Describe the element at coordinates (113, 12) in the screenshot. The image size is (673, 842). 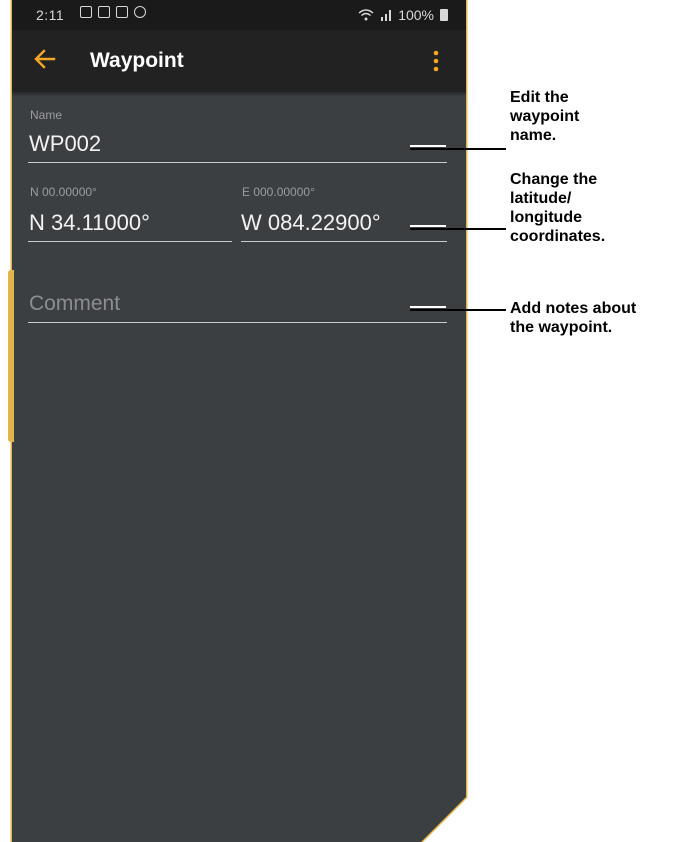
I see `notification-icons` at that location.